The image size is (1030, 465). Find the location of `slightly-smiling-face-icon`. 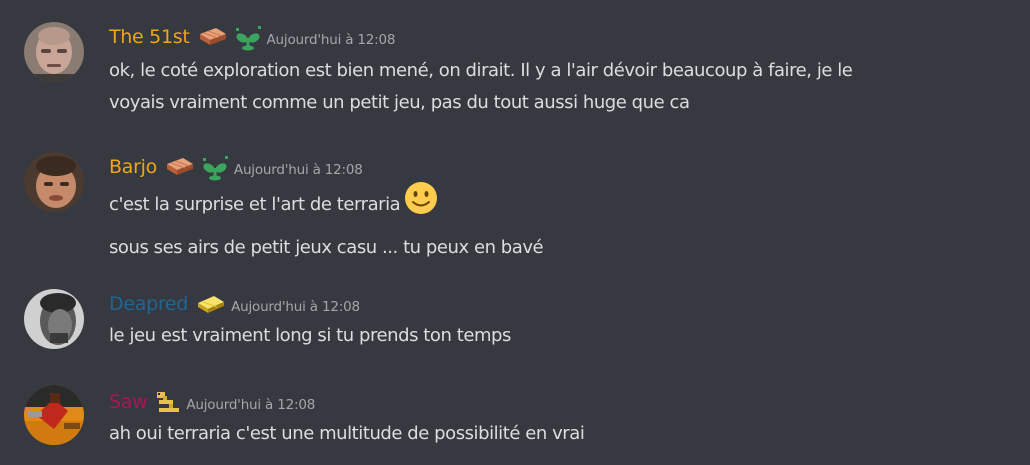

slightly-smiling-face-icon is located at coordinates (421, 203).